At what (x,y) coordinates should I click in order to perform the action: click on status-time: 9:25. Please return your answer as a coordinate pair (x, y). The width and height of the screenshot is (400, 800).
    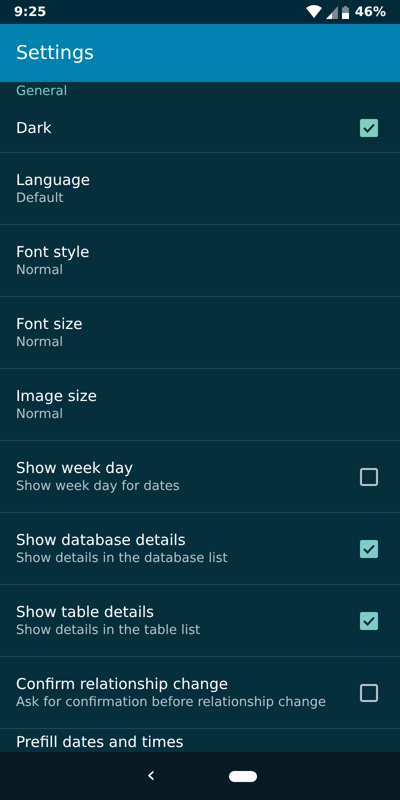
    Looking at the image, I should click on (30, 12).